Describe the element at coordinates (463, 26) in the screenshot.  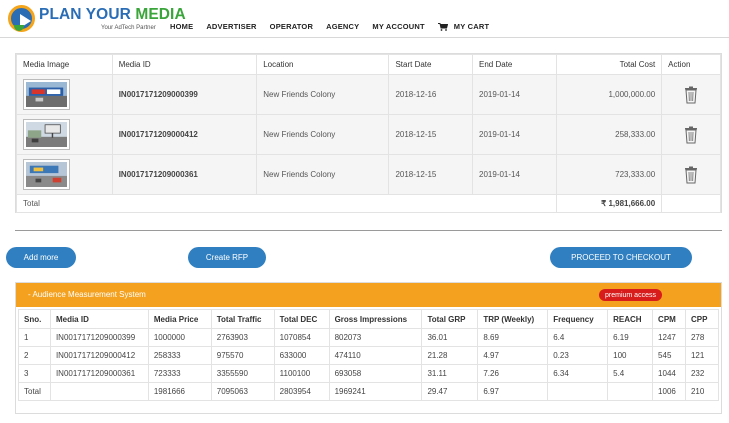
I see `nav-my-cart: MY CART` at that location.